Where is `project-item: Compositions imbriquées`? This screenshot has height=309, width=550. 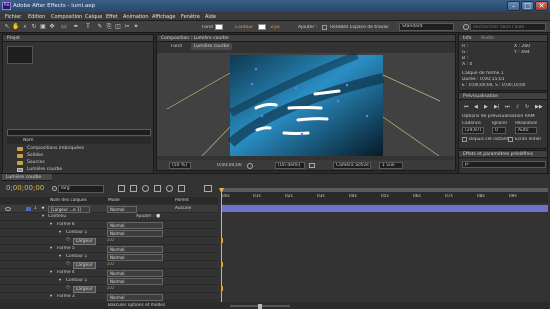
project-item: Compositions imbriquées is located at coordinates (79, 148).